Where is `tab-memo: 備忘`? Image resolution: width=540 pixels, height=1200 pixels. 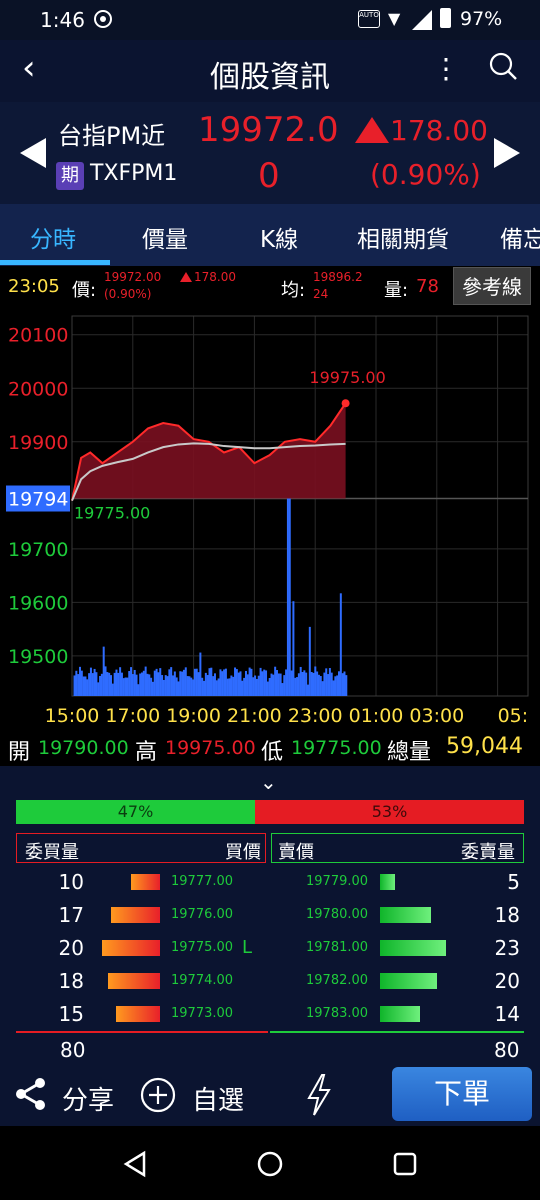 tab-memo: 備忘 is located at coordinates (520, 237).